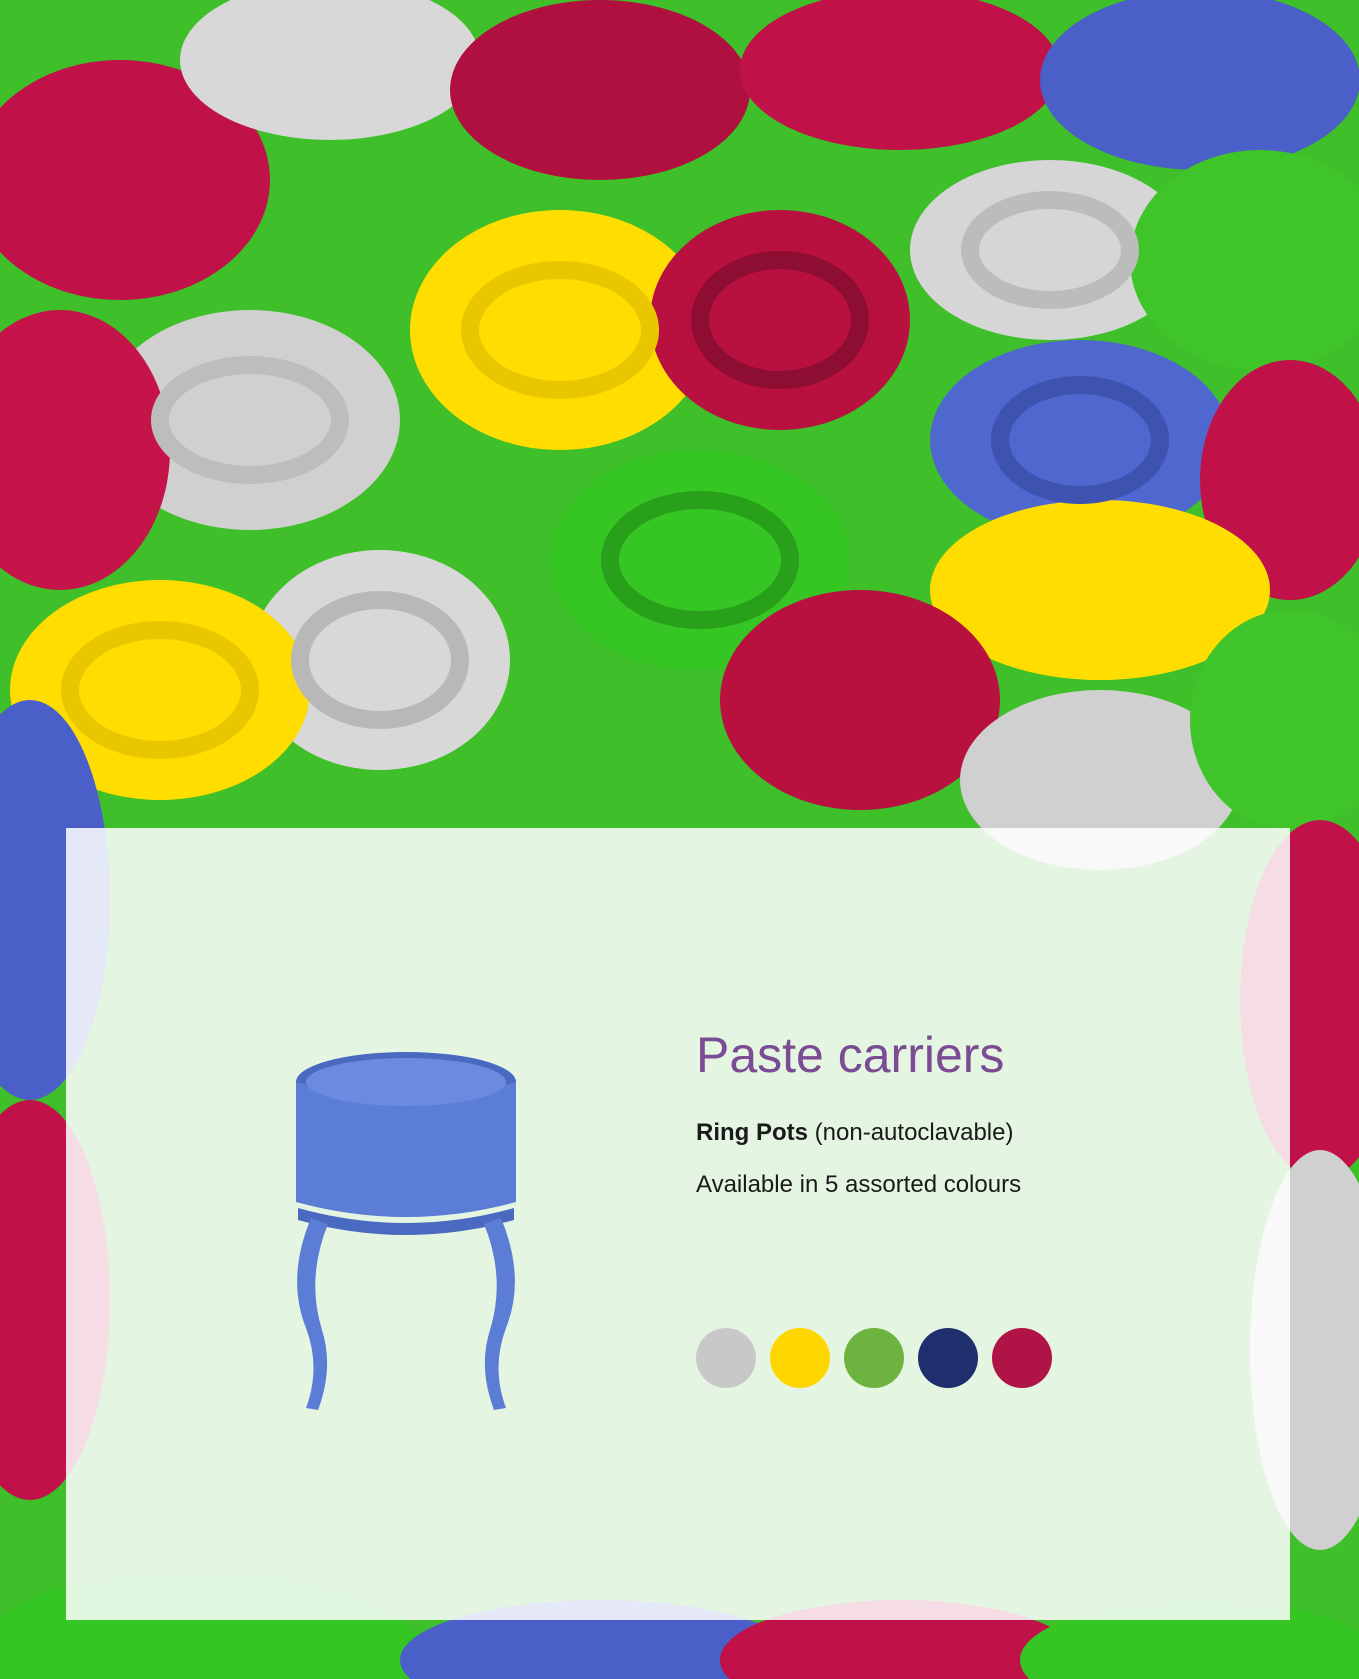 The width and height of the screenshot is (1359, 1679). I want to click on page-title: Paste carriers, so click(850, 1055).